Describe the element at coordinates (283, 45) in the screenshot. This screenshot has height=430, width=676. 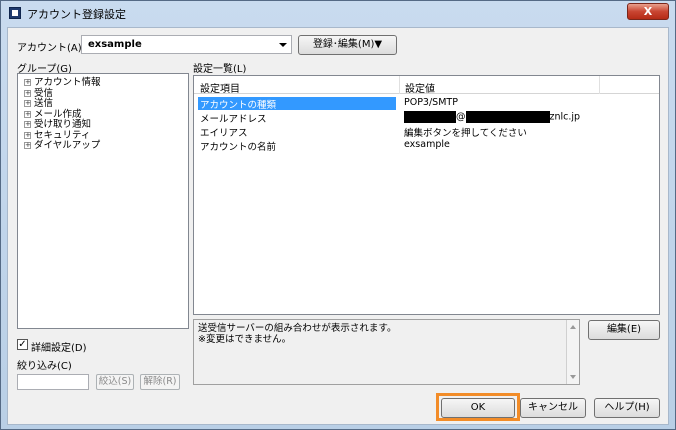
I see `chevron-down-icon` at that location.